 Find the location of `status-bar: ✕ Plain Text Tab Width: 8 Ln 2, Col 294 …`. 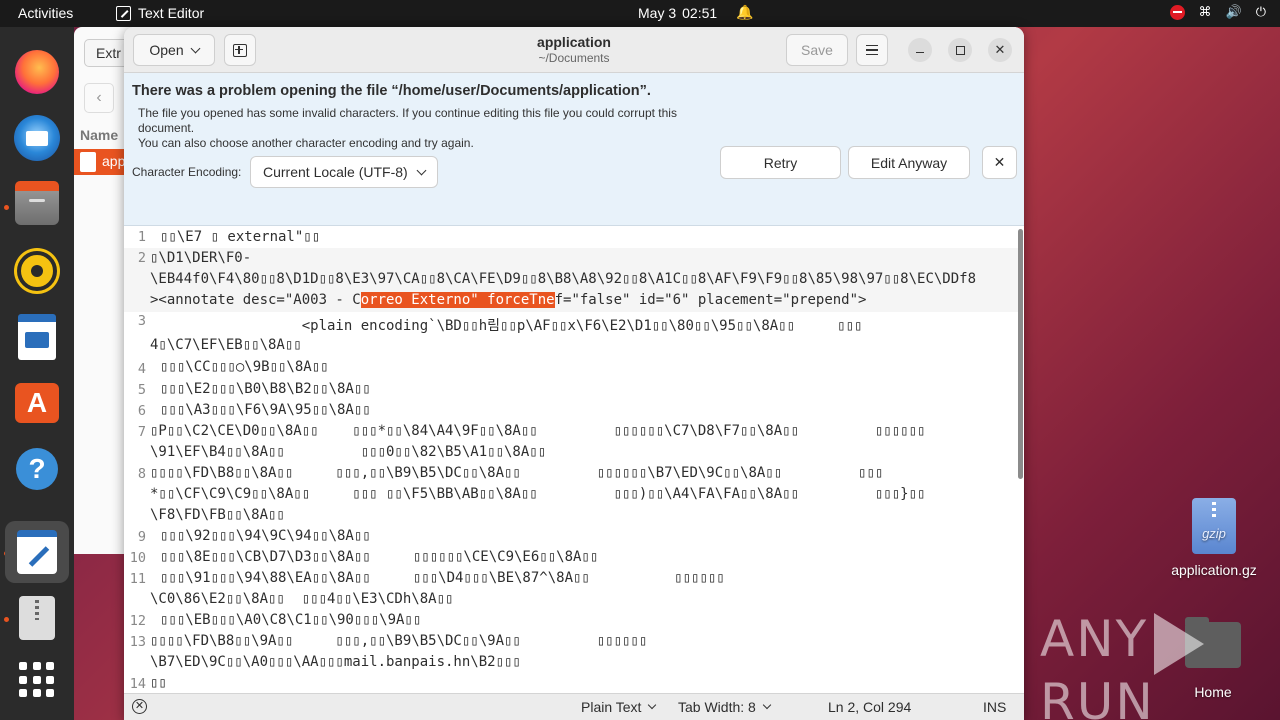

status-bar: ✕ Plain Text Tab Width: 8 Ln 2, Col 294 … is located at coordinates (574, 706).